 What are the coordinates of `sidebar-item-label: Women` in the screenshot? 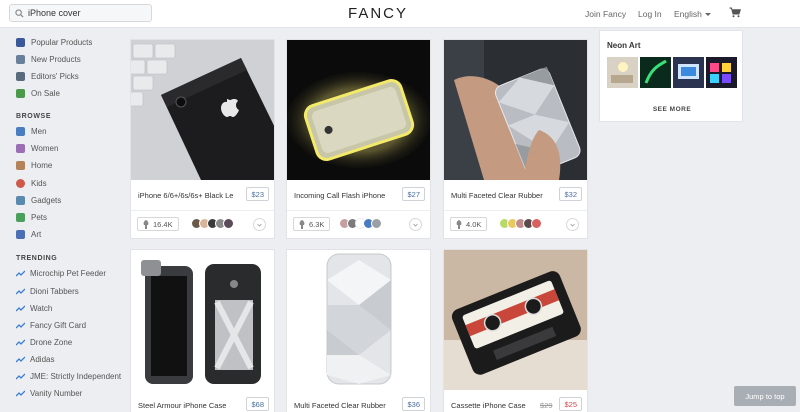 It's located at (45, 148).